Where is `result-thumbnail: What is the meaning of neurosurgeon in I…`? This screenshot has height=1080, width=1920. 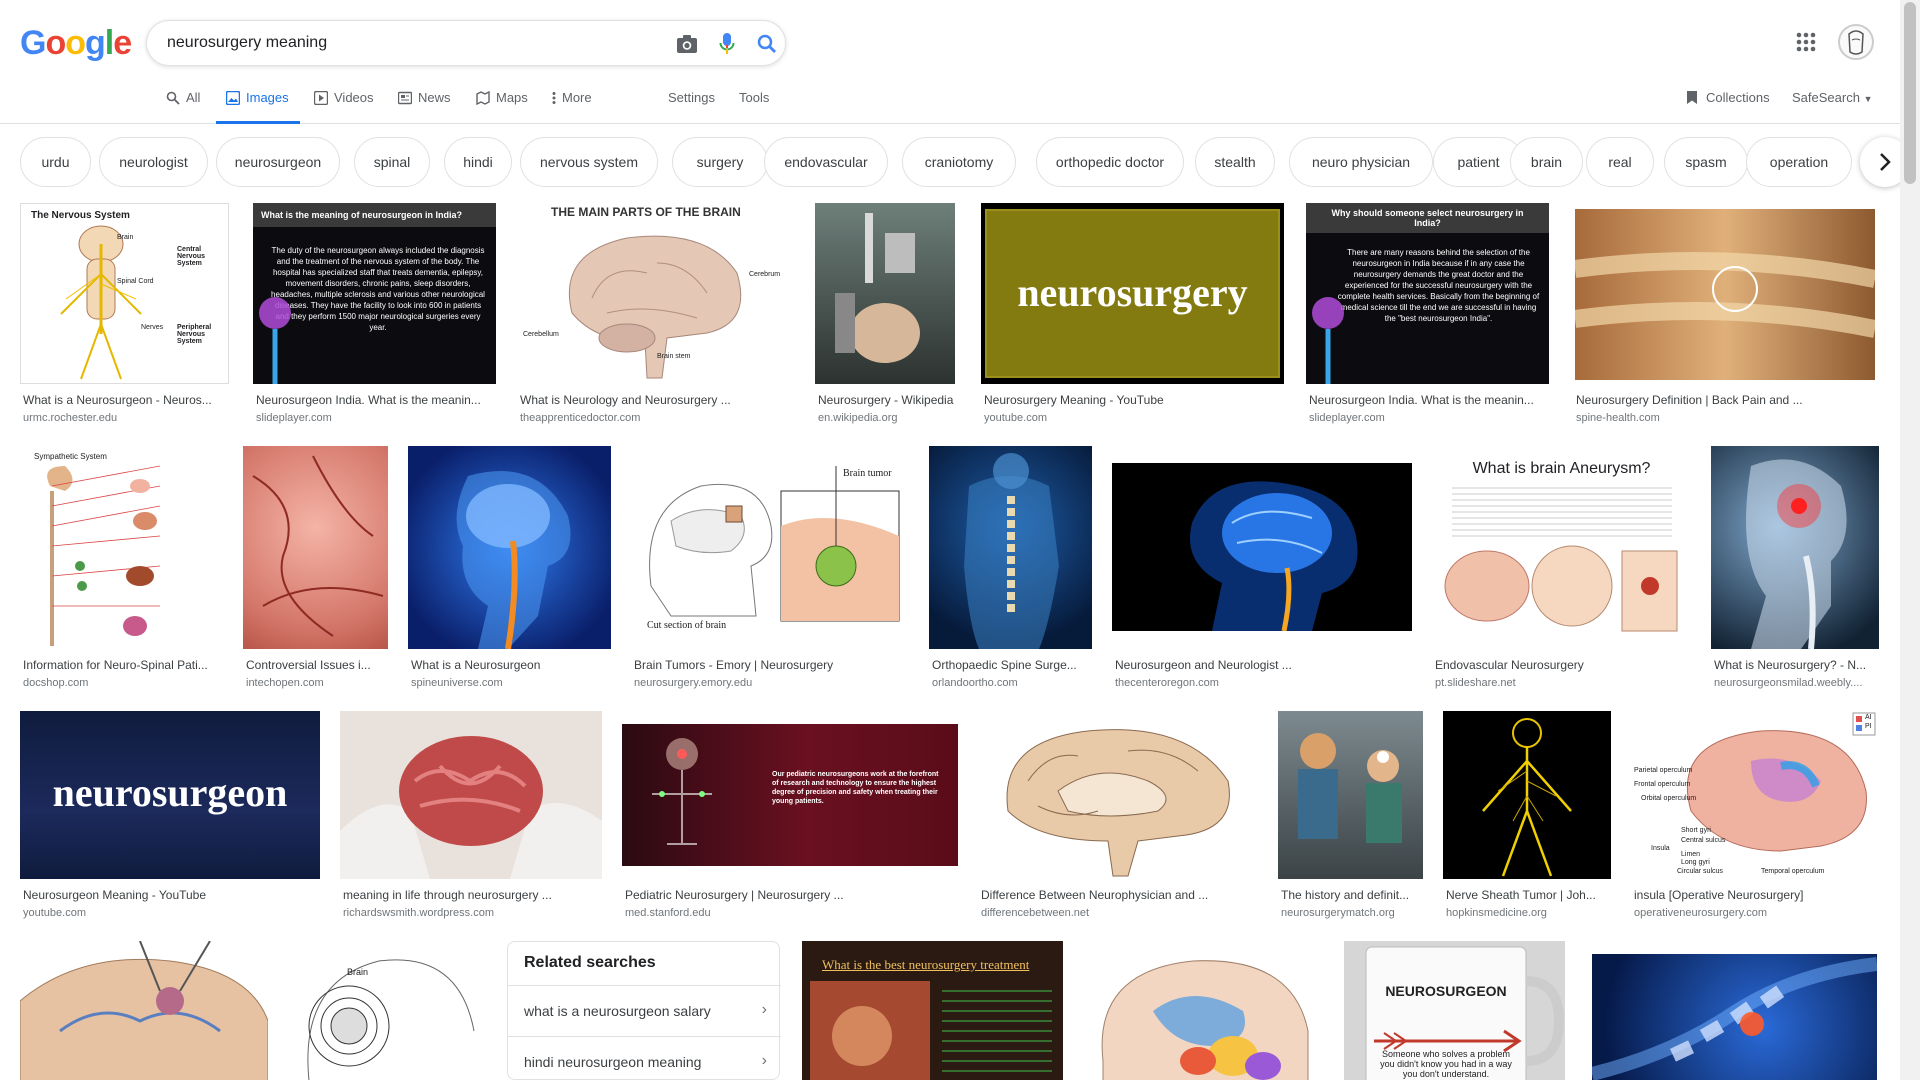
result-thumbnail: What is the meaning of neurosurgeon in I… is located at coordinates (374, 293).